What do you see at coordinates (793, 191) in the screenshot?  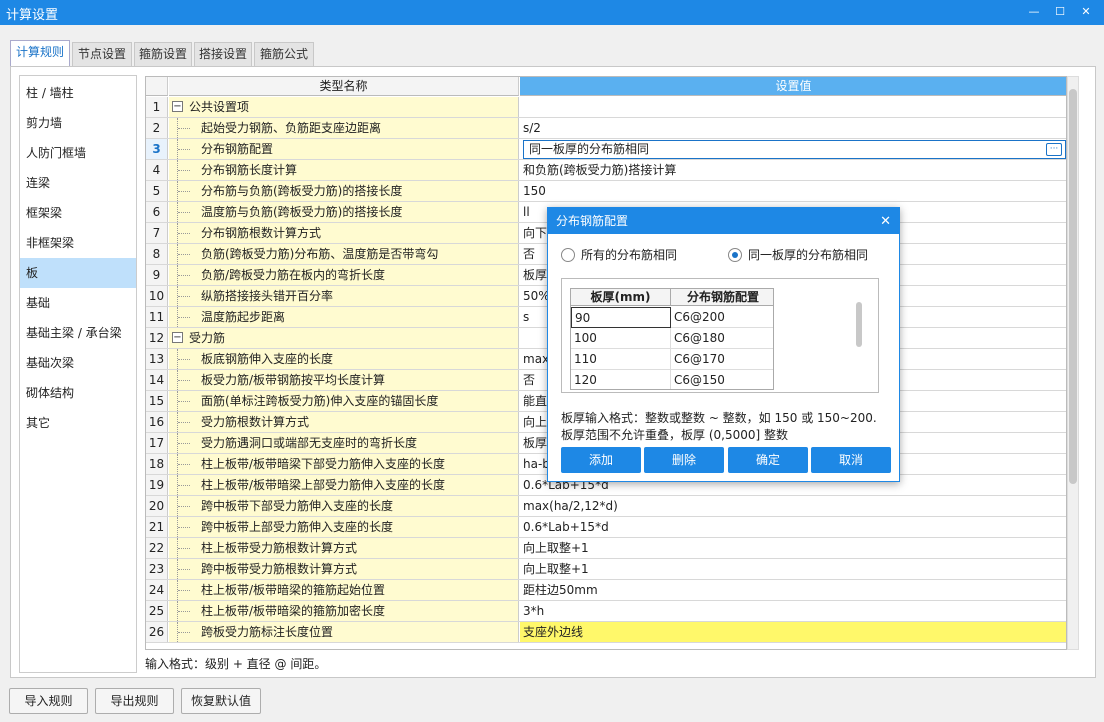 I see `setting-value-cell: 150` at bounding box center [793, 191].